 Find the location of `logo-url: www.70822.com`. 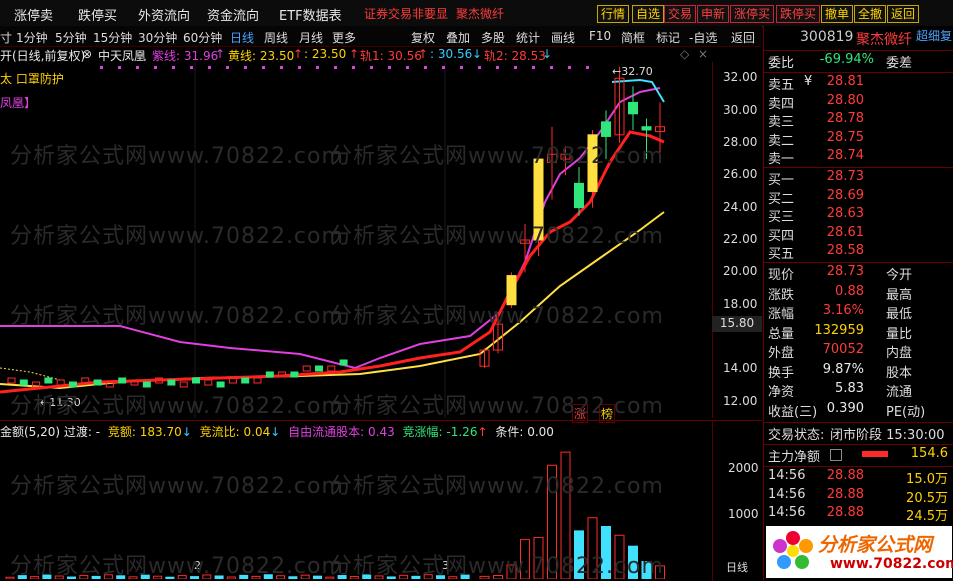

logo-url: www.70822.com is located at coordinates (891, 564).